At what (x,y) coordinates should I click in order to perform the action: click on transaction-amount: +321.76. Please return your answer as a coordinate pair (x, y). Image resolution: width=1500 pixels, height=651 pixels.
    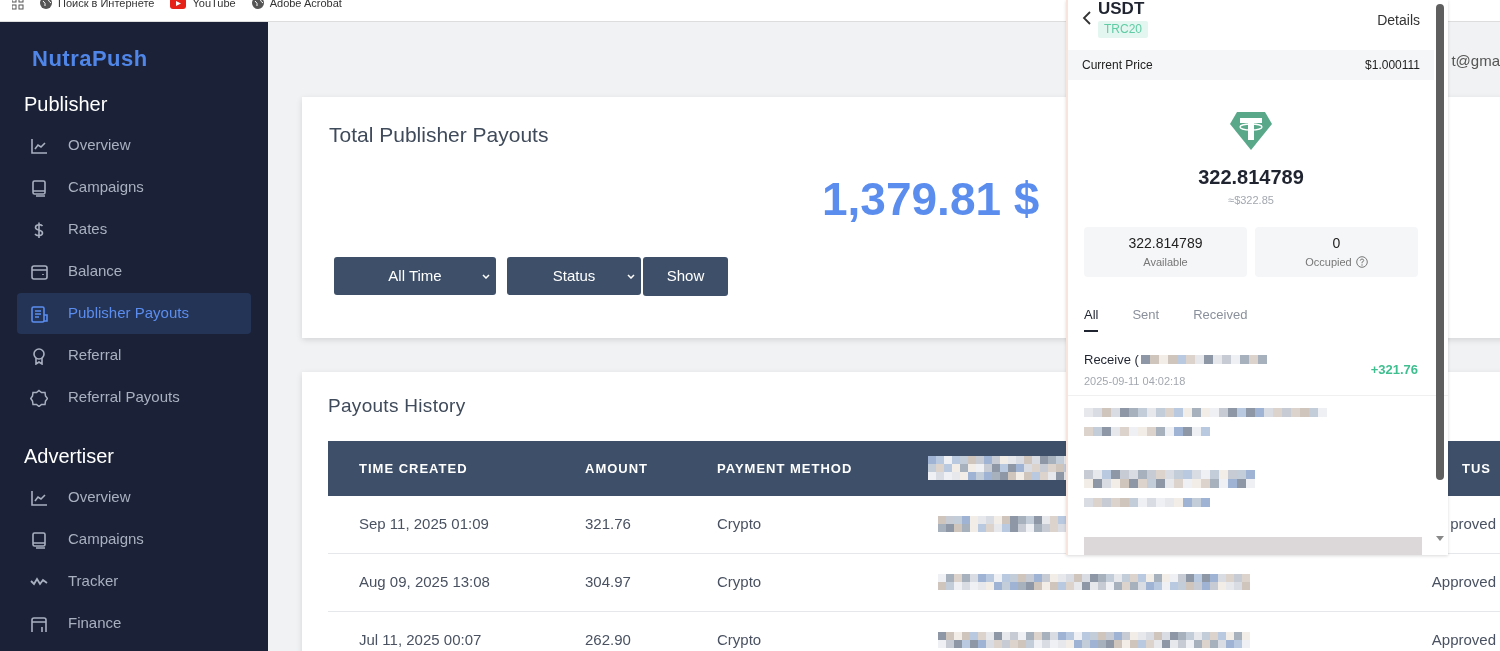
    Looking at the image, I should click on (1394, 369).